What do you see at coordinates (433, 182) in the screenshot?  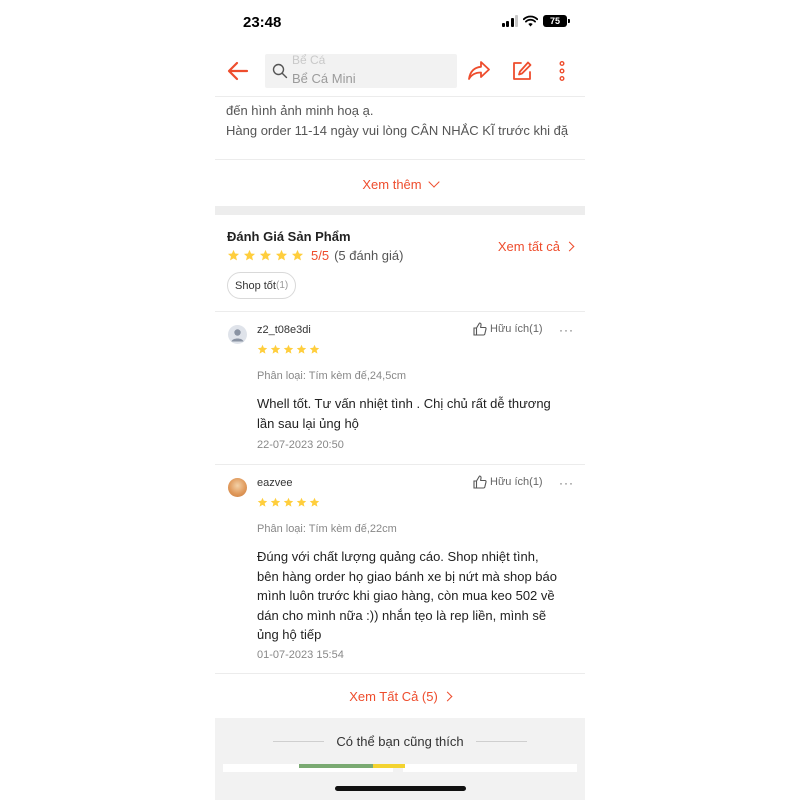 I see `chevron-down-icon` at bounding box center [433, 182].